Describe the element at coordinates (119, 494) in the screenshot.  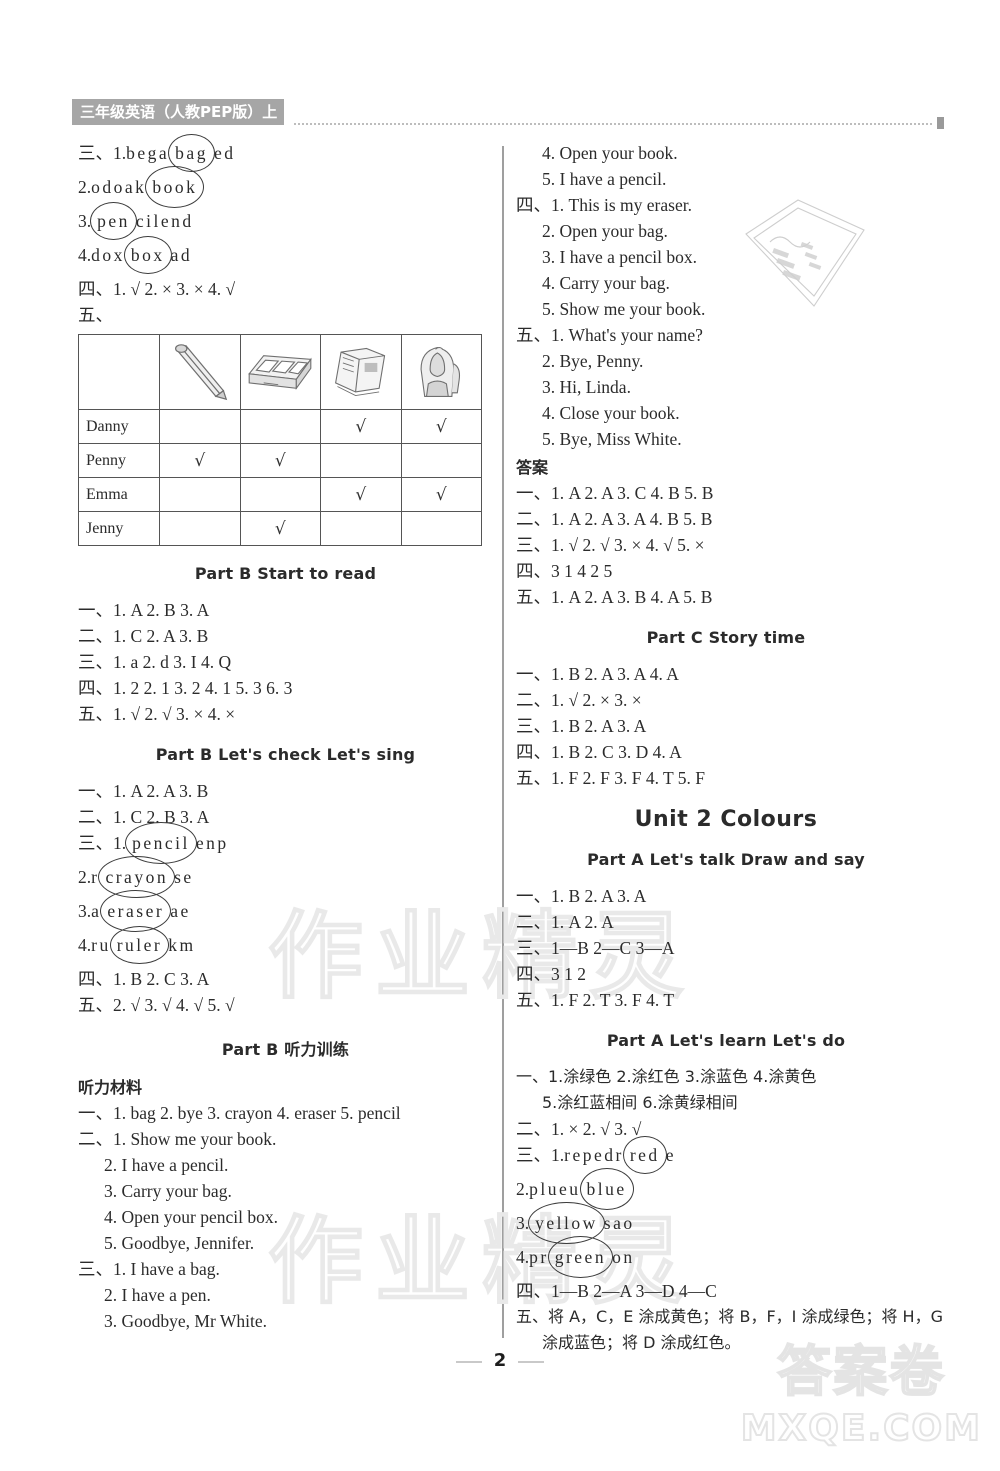
I see `student-name: Emma` at that location.